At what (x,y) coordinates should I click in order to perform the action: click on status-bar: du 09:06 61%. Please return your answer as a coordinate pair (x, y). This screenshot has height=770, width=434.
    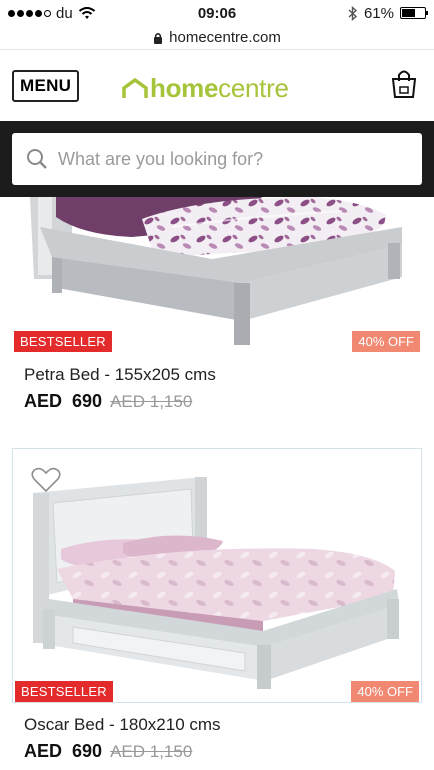
    Looking at the image, I should click on (217, 13).